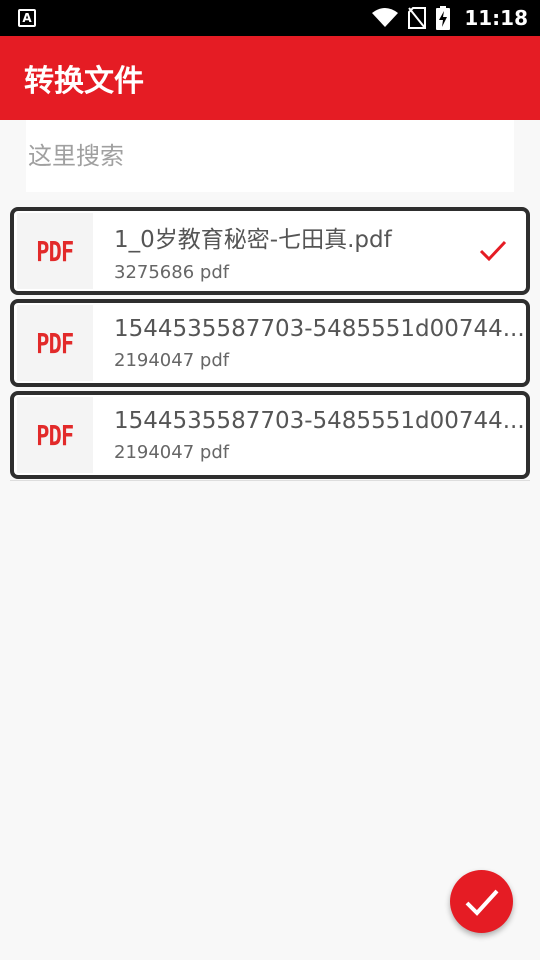 Image resolution: width=540 pixels, height=960 pixels. What do you see at coordinates (417, 18) in the screenshot?
I see `no-sim-icon` at bounding box center [417, 18].